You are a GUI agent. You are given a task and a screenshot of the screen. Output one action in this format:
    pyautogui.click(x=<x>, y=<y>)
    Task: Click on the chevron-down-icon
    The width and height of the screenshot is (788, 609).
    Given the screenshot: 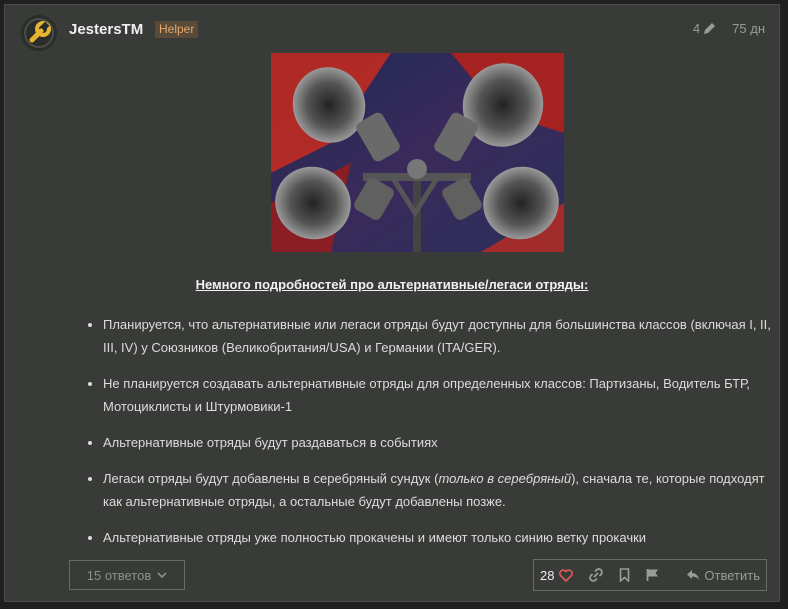 What is the action you would take?
    pyautogui.click(x=162, y=575)
    